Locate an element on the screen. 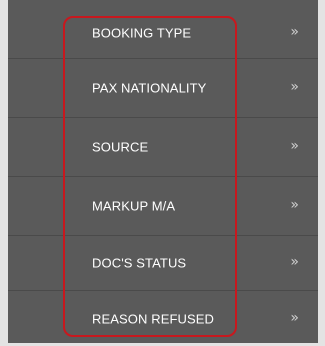 This screenshot has width=325, height=346. menu-item-label: SOURCE is located at coordinates (120, 147).